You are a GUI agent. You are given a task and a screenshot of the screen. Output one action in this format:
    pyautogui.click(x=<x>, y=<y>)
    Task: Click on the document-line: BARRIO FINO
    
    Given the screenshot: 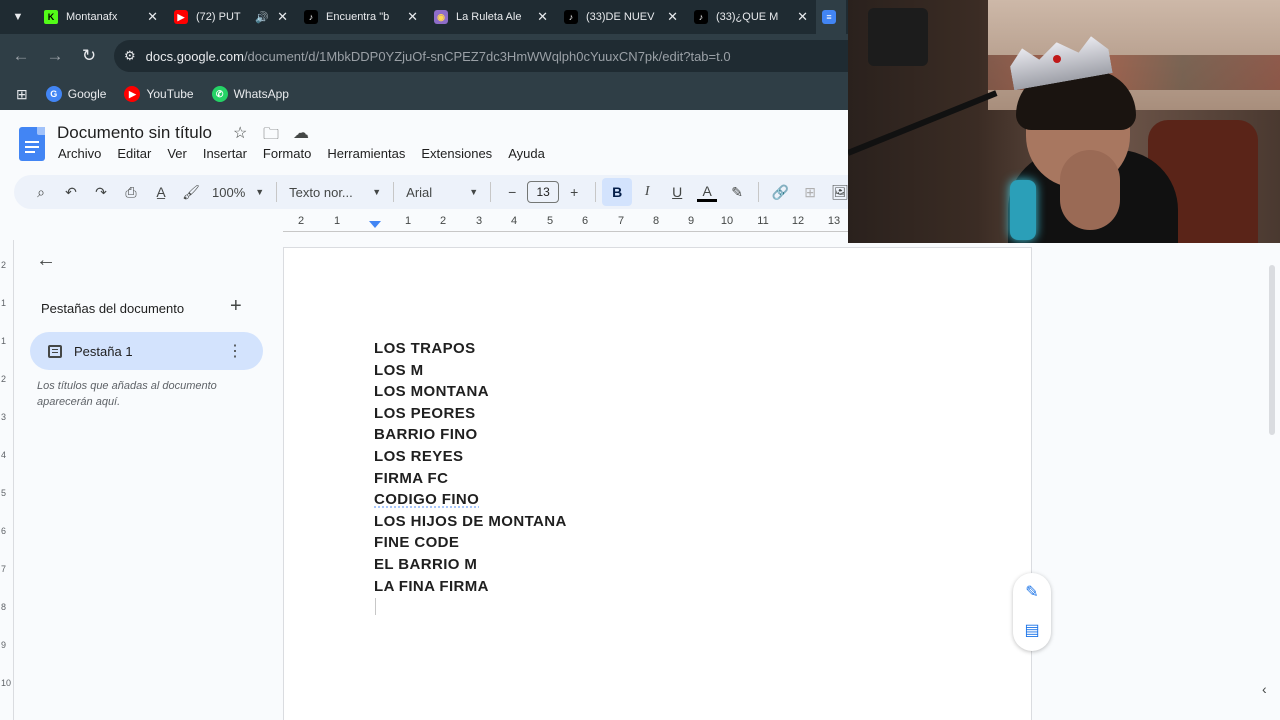 What is the action you would take?
    pyautogui.click(x=470, y=435)
    